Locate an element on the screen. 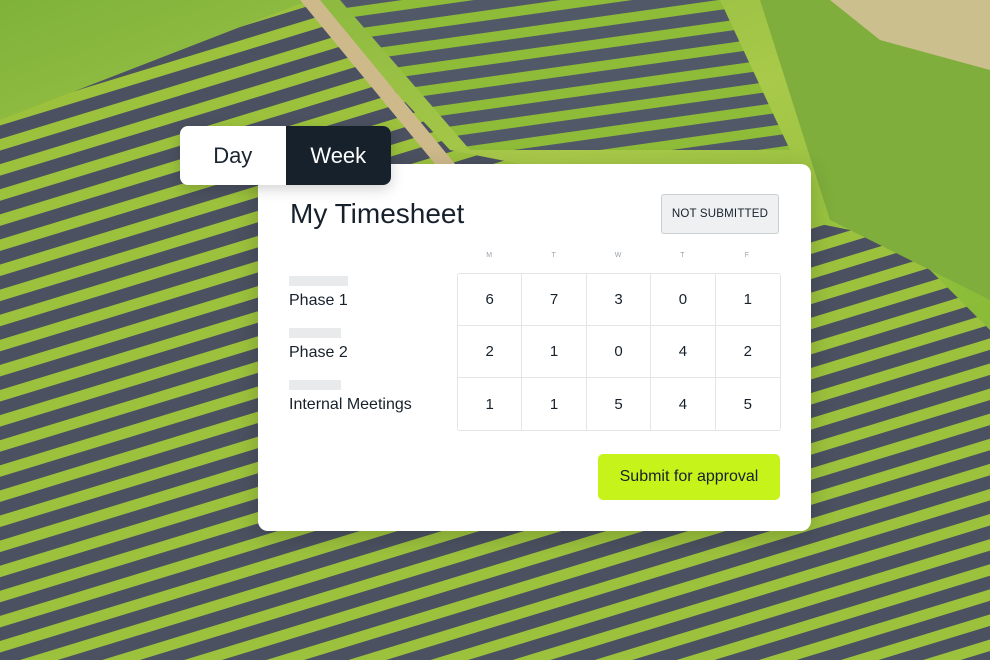  day-view-option: Day is located at coordinates (233, 155).